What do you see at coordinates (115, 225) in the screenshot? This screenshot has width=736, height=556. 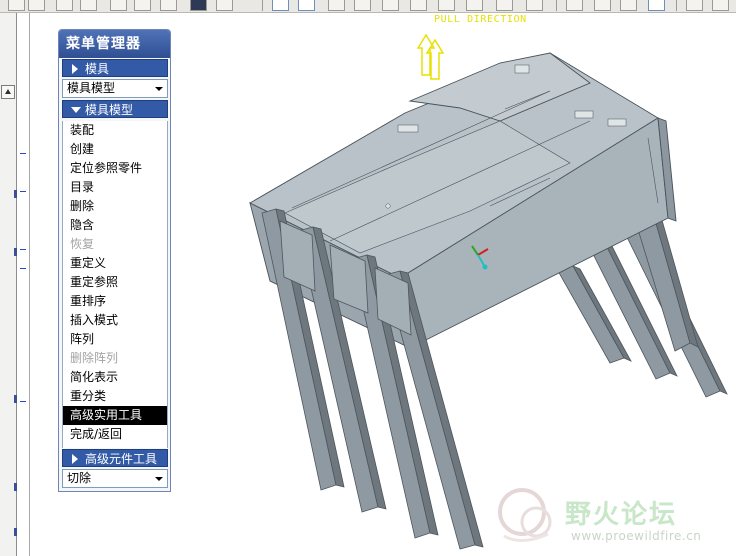 I see `menu-item: 隐含` at bounding box center [115, 225].